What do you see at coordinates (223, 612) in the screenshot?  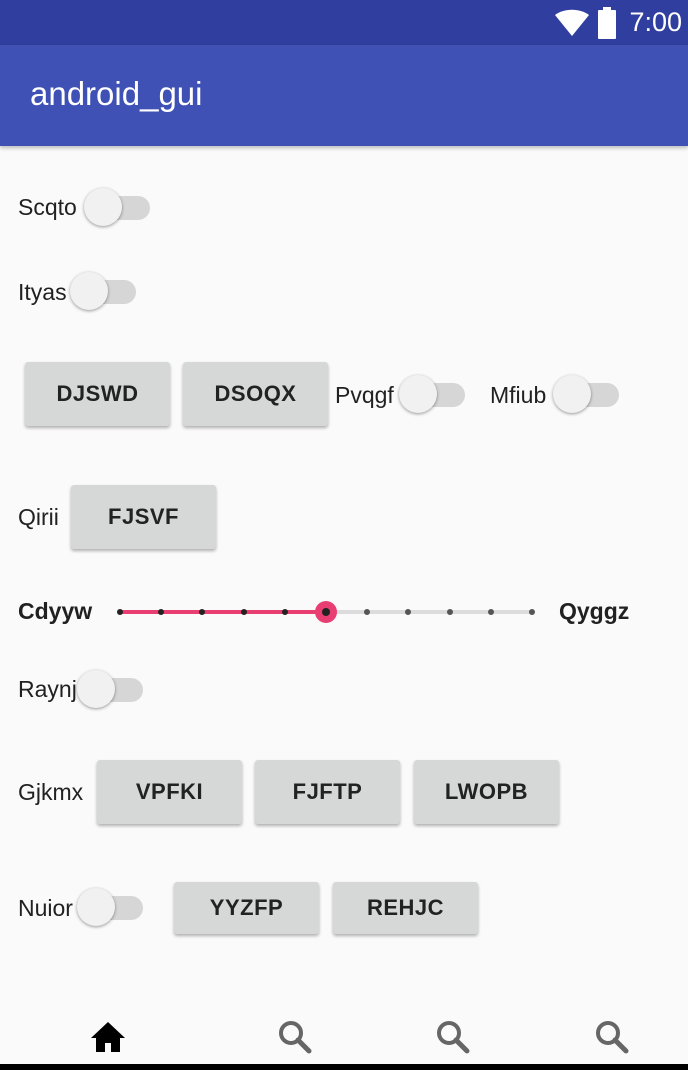 I see `seekbar-progress` at bounding box center [223, 612].